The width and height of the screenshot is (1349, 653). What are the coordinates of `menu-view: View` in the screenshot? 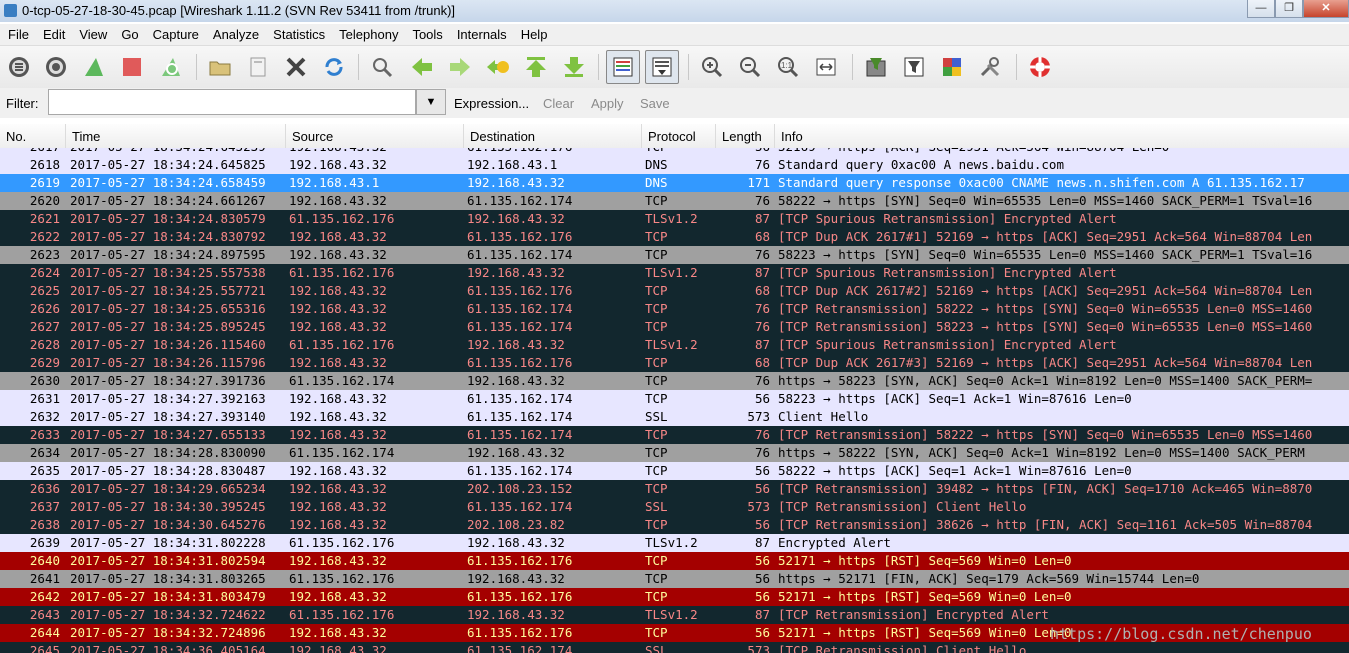 It's located at (92, 34).